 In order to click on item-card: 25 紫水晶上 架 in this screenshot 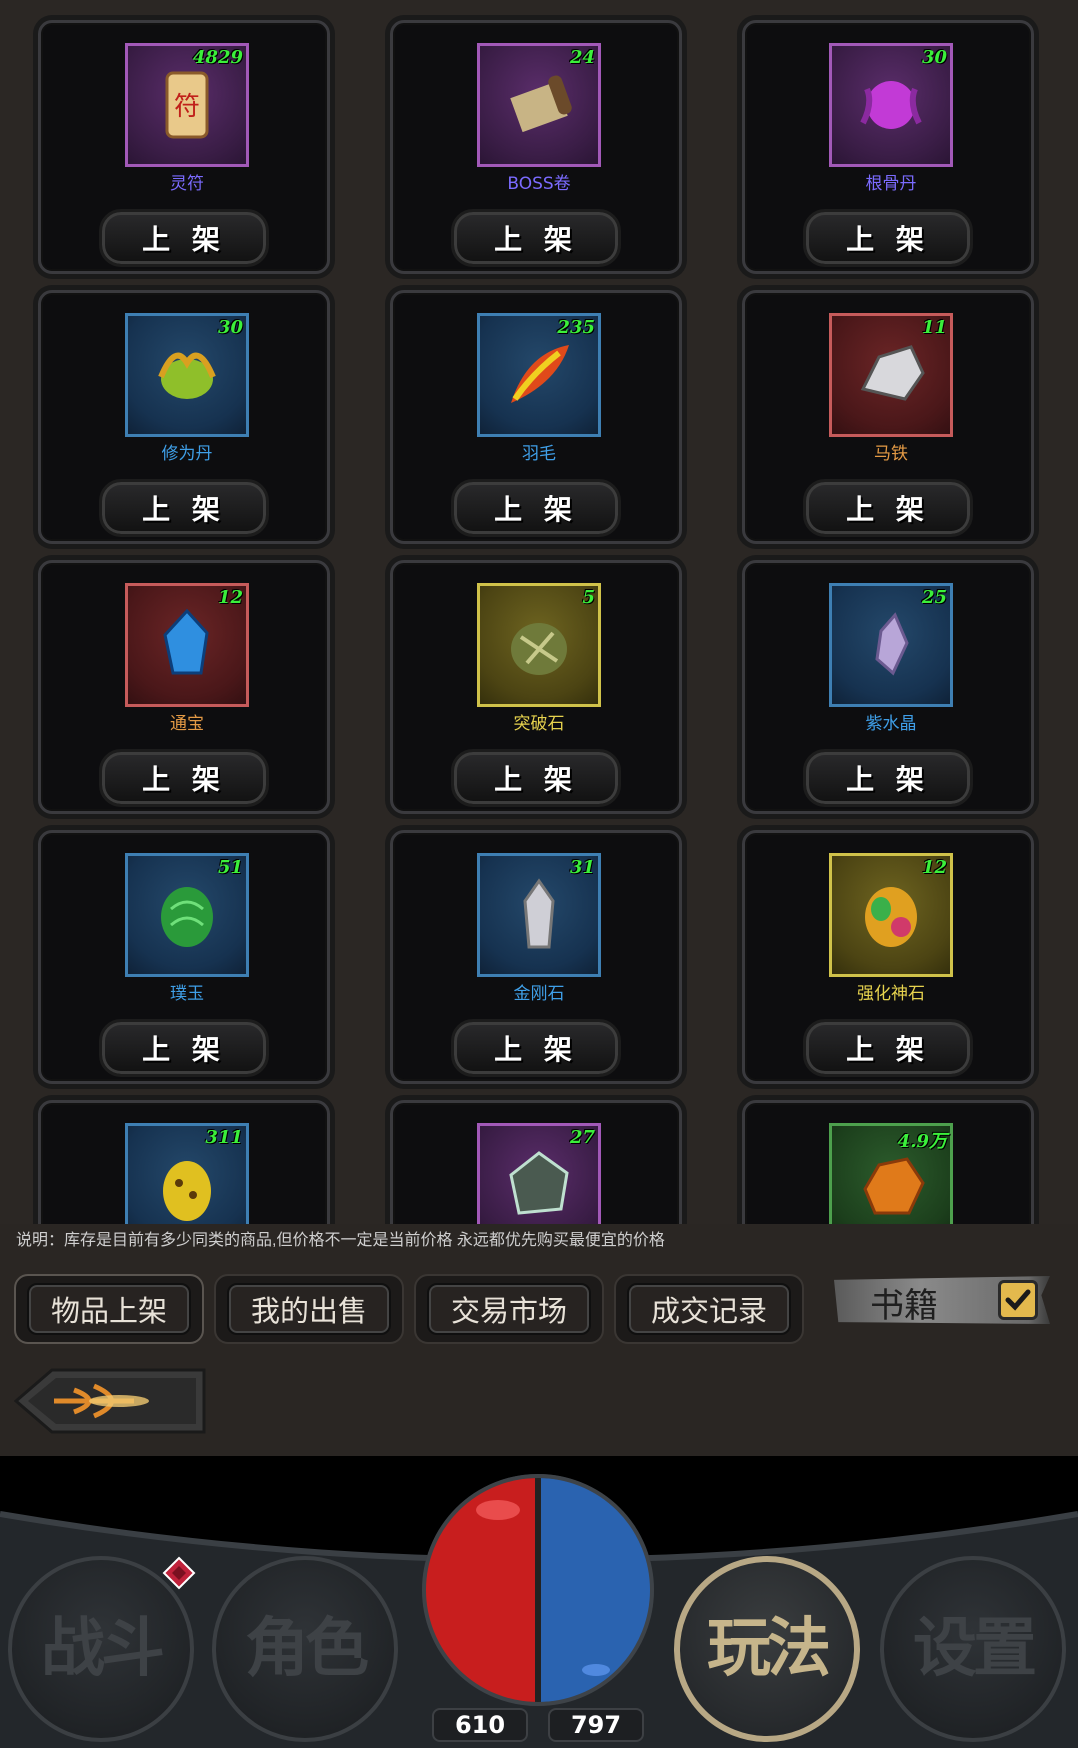, I will do `click(888, 687)`.